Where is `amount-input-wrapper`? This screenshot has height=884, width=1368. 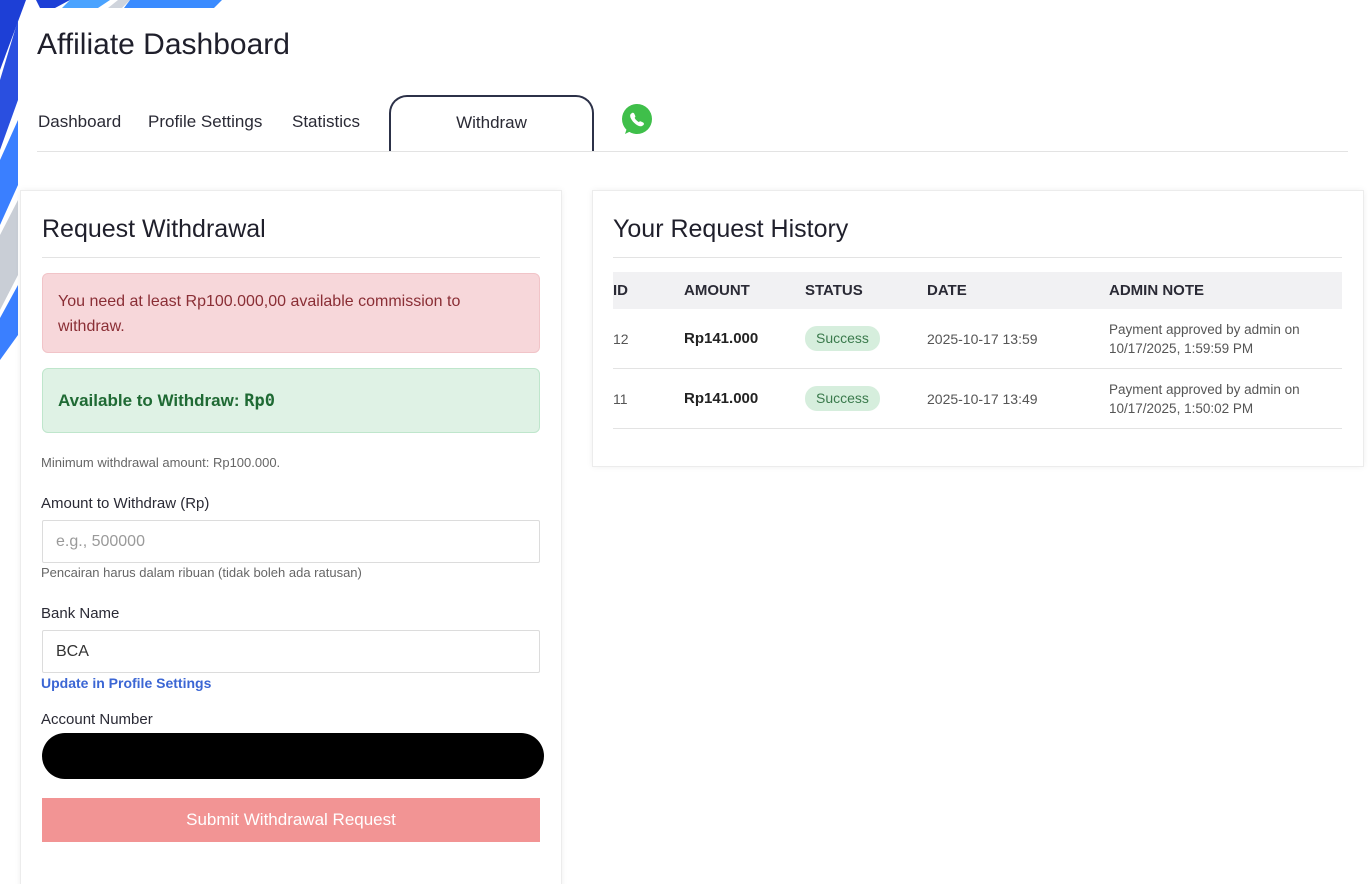 amount-input-wrapper is located at coordinates (291, 541).